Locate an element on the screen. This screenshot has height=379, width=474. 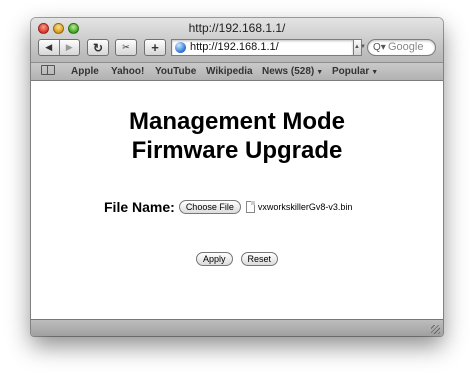
bookmark-popular-label: Popular is located at coordinates (351, 71).